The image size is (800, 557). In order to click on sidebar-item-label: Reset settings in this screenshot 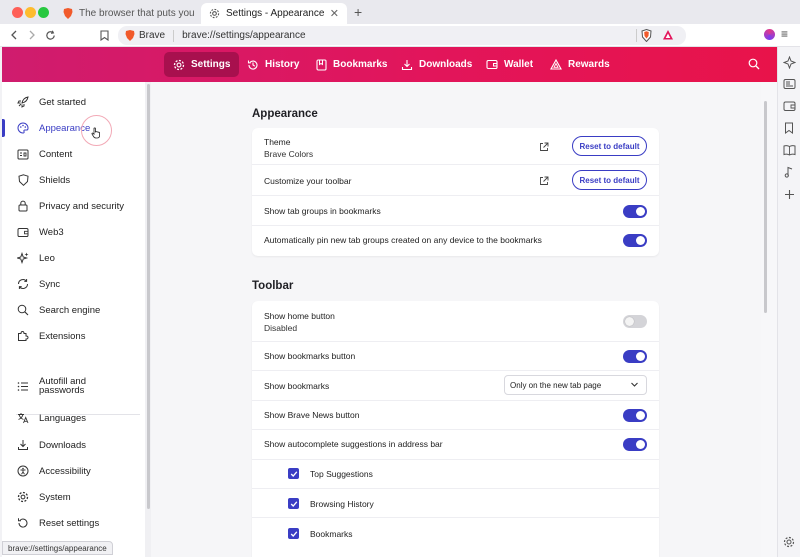, I will do `click(69, 523)`.